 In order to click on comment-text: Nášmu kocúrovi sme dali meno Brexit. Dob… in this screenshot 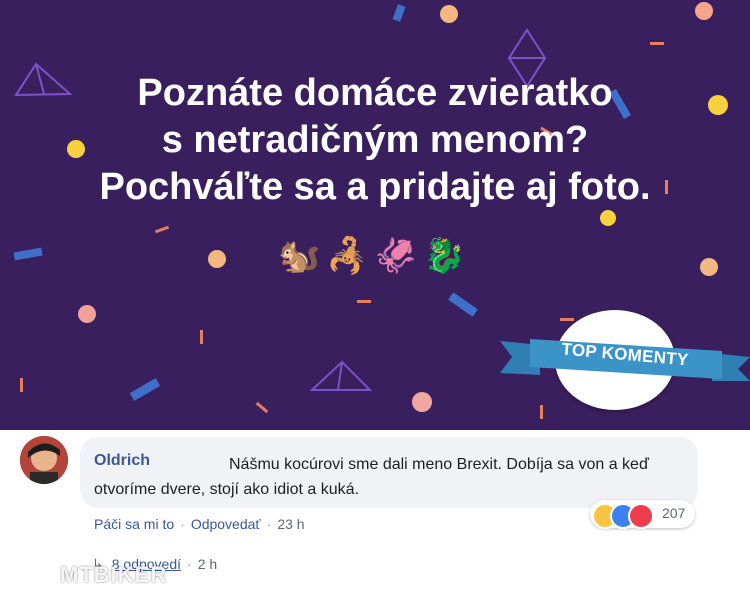, I will do `click(371, 477)`.